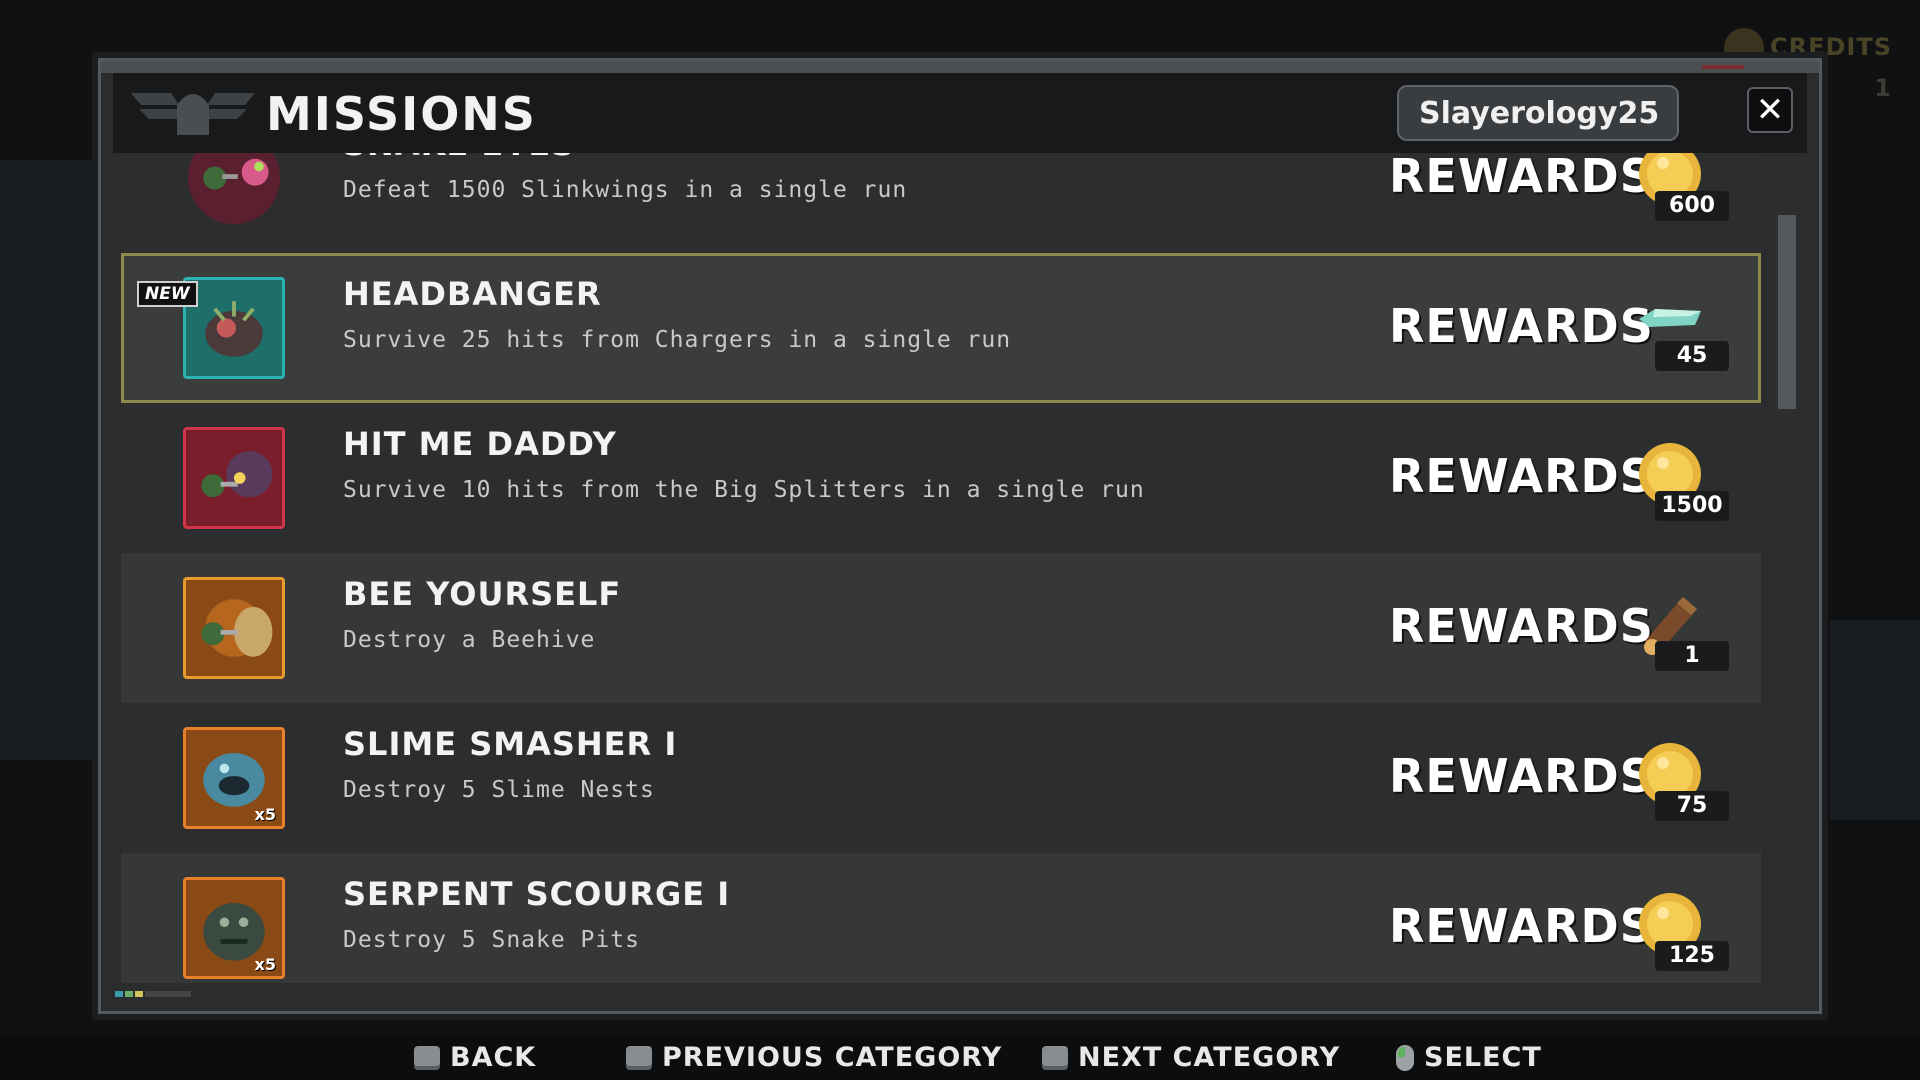 The width and height of the screenshot is (1920, 1080). Describe the element at coordinates (1405, 1057) in the screenshot. I see `mouse-left-click-icon` at that location.